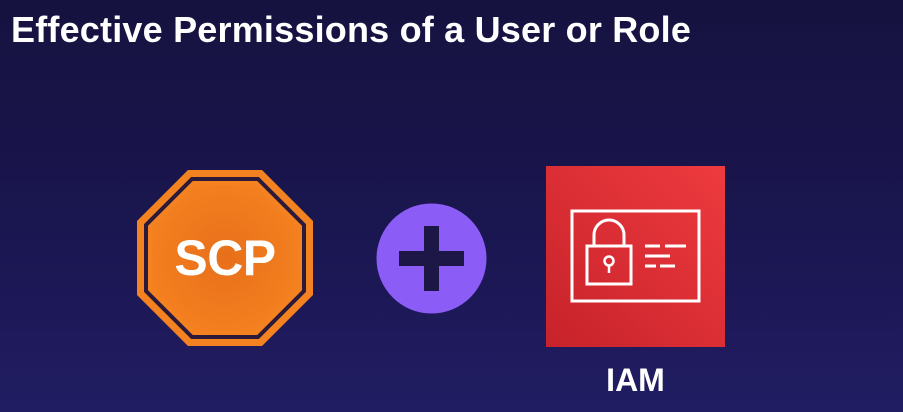 The height and width of the screenshot is (412, 903). Describe the element at coordinates (351, 29) in the screenshot. I see `slide-title: Effective Permissions of a User or Role` at that location.